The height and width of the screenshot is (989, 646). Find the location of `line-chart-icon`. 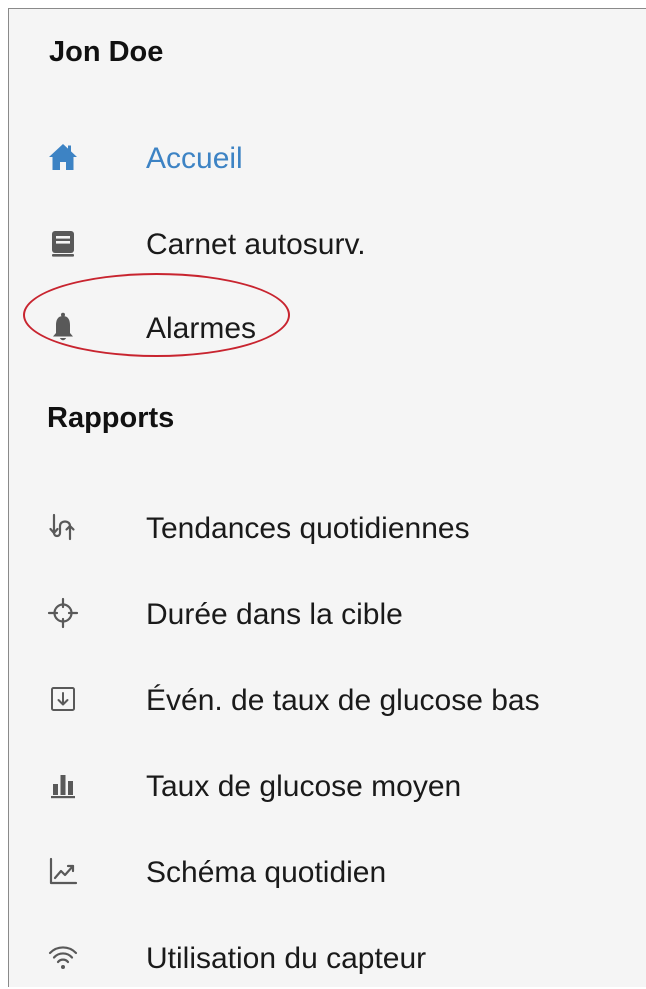

line-chart-icon is located at coordinates (63, 871).